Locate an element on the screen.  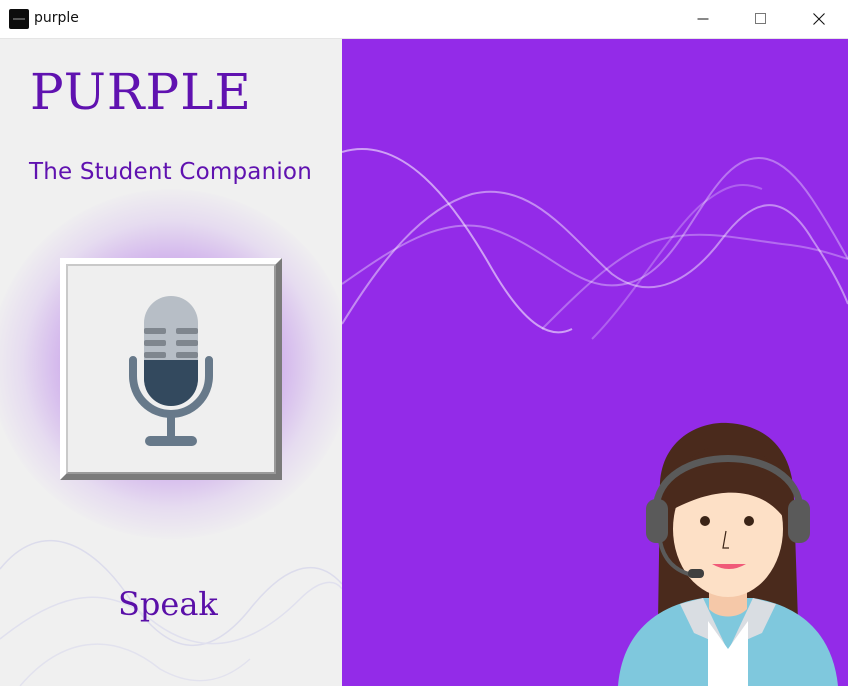
app-name-heading: PURPLE is located at coordinates (141, 92).